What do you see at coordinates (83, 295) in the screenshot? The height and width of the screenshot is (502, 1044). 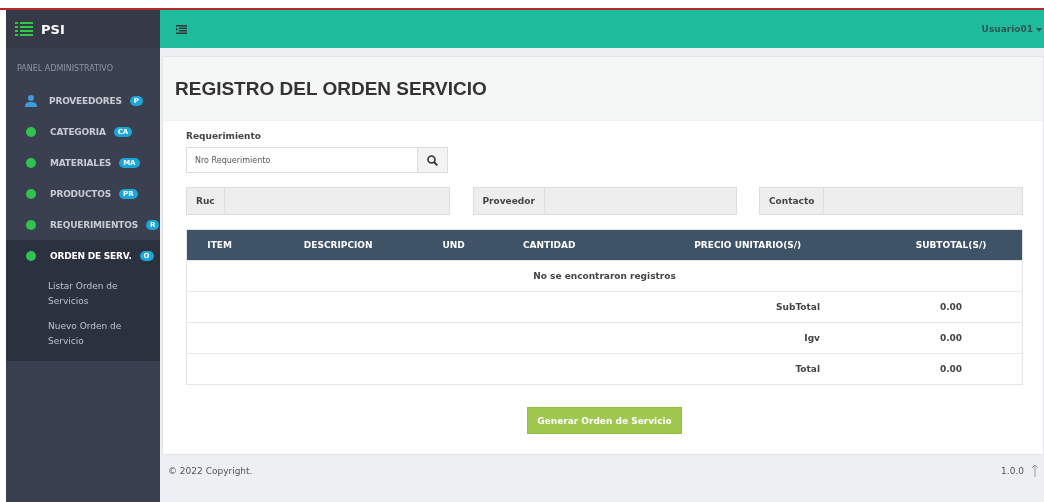 I see `submenu-item: Listar Orden de Servicios` at bounding box center [83, 295].